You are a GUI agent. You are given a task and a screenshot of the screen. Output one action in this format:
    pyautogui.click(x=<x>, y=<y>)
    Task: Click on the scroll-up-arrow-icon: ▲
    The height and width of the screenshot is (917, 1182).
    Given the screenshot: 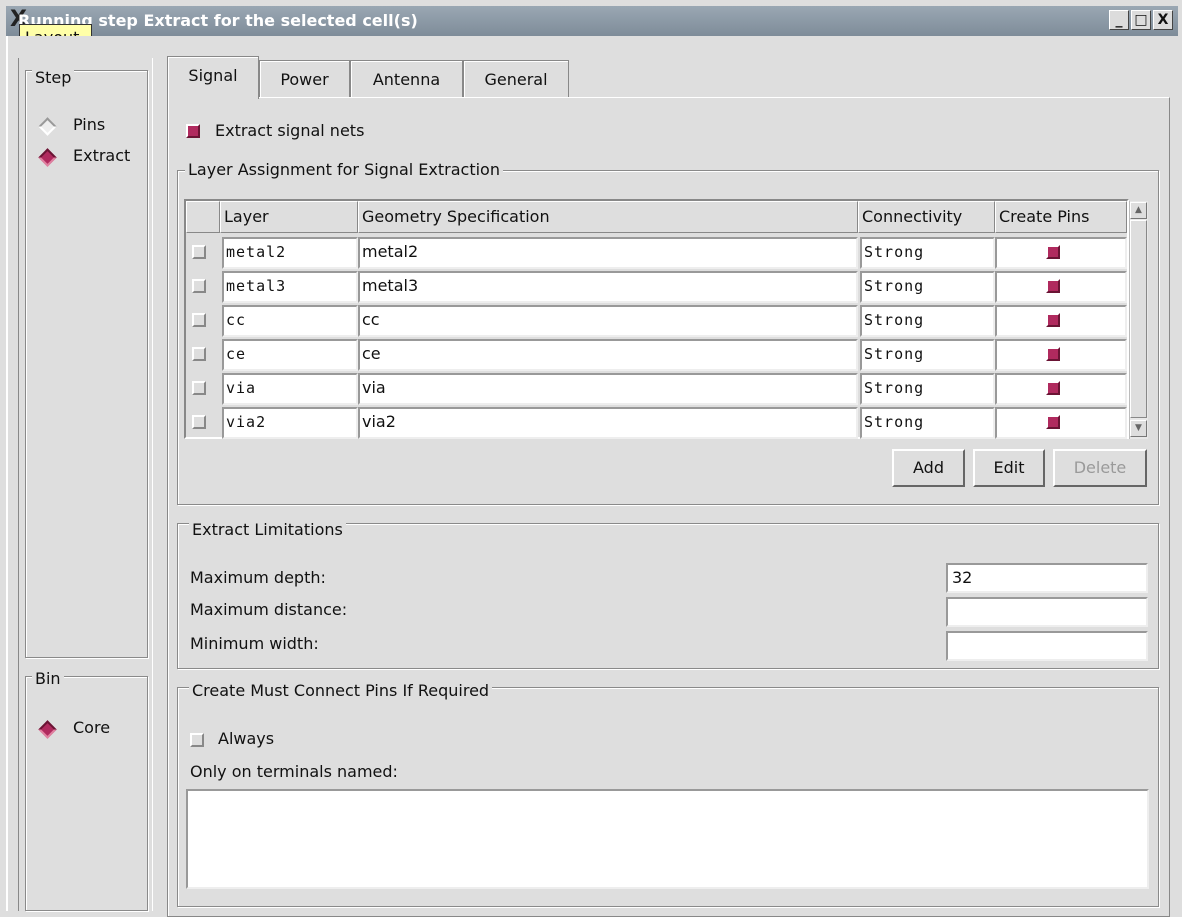 What is the action you would take?
    pyautogui.click(x=1138, y=210)
    